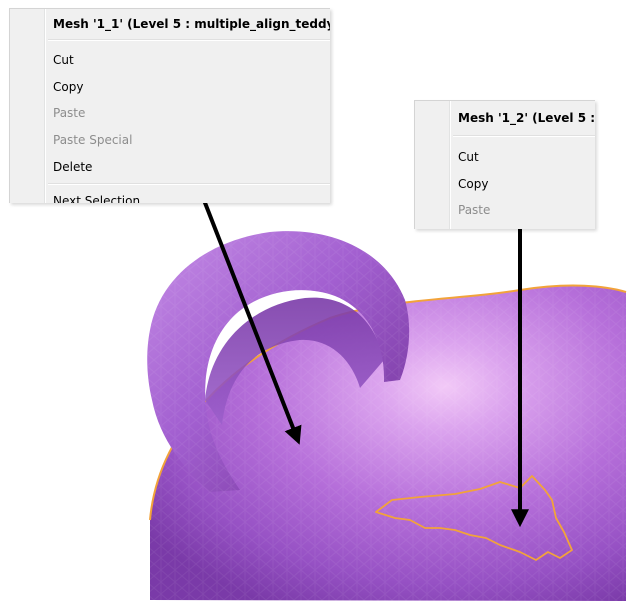 This screenshot has height=601, width=630. What do you see at coordinates (96, 198) in the screenshot?
I see `menu-item-next-selection: Next Selection` at bounding box center [96, 198].